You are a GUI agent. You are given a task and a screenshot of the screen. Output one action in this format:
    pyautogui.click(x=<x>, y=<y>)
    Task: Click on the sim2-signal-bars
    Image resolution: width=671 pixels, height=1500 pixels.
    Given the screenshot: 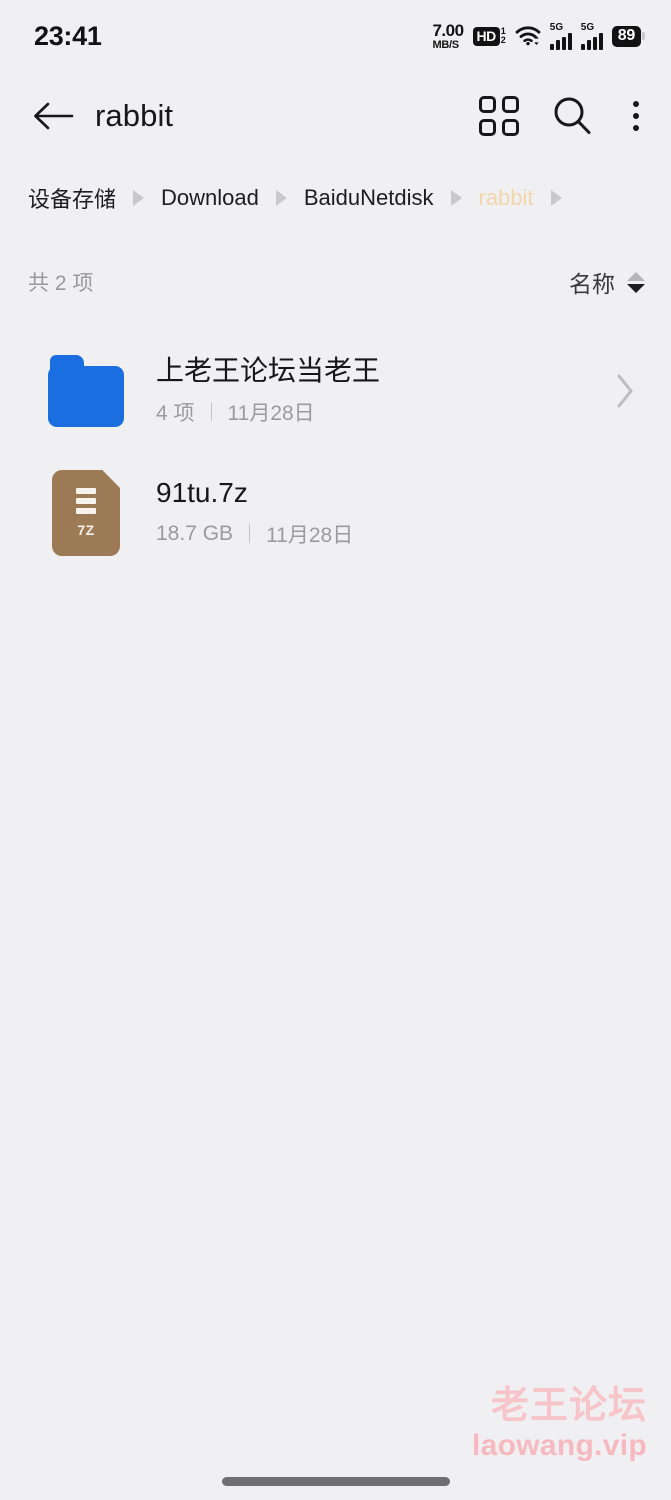 What is the action you would take?
    pyautogui.click(x=591, y=41)
    